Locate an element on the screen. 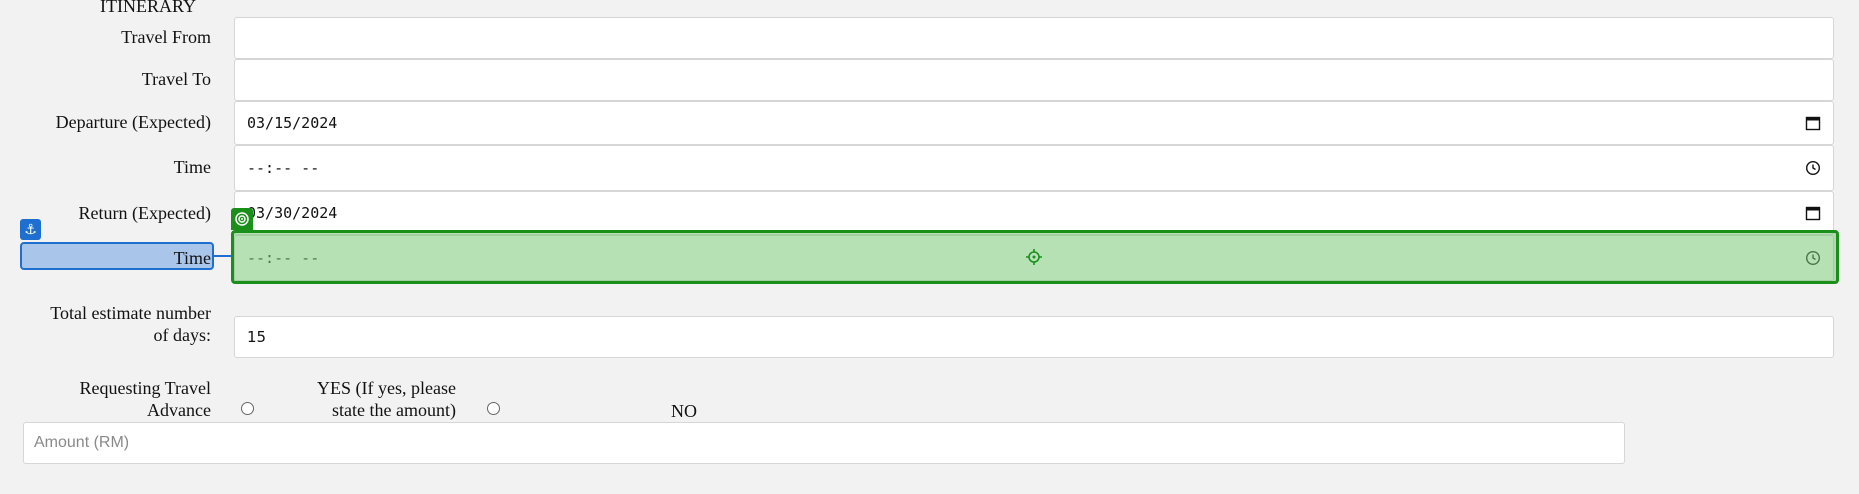  amount-input: Amount (RM) is located at coordinates (824, 443).